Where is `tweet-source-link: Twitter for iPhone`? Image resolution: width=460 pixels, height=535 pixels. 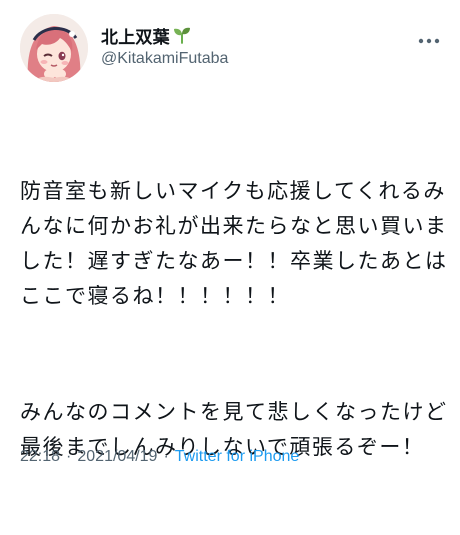
tweet-source-link: Twitter for iPhone is located at coordinates (237, 457).